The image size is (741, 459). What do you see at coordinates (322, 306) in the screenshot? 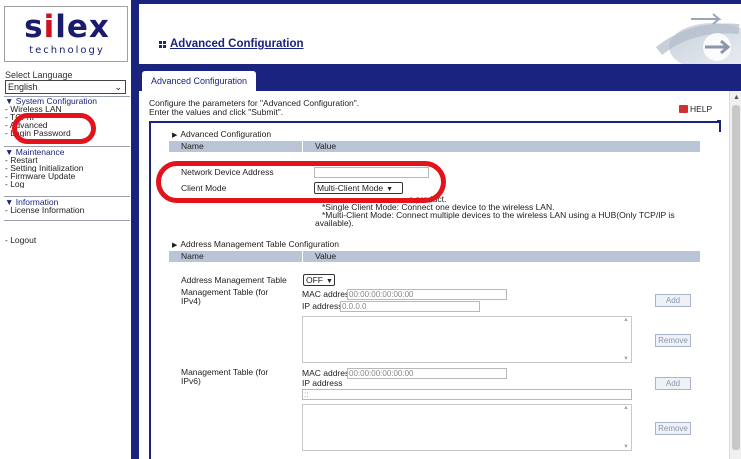
I see `ipv4-ip-label: IP address` at bounding box center [322, 306].